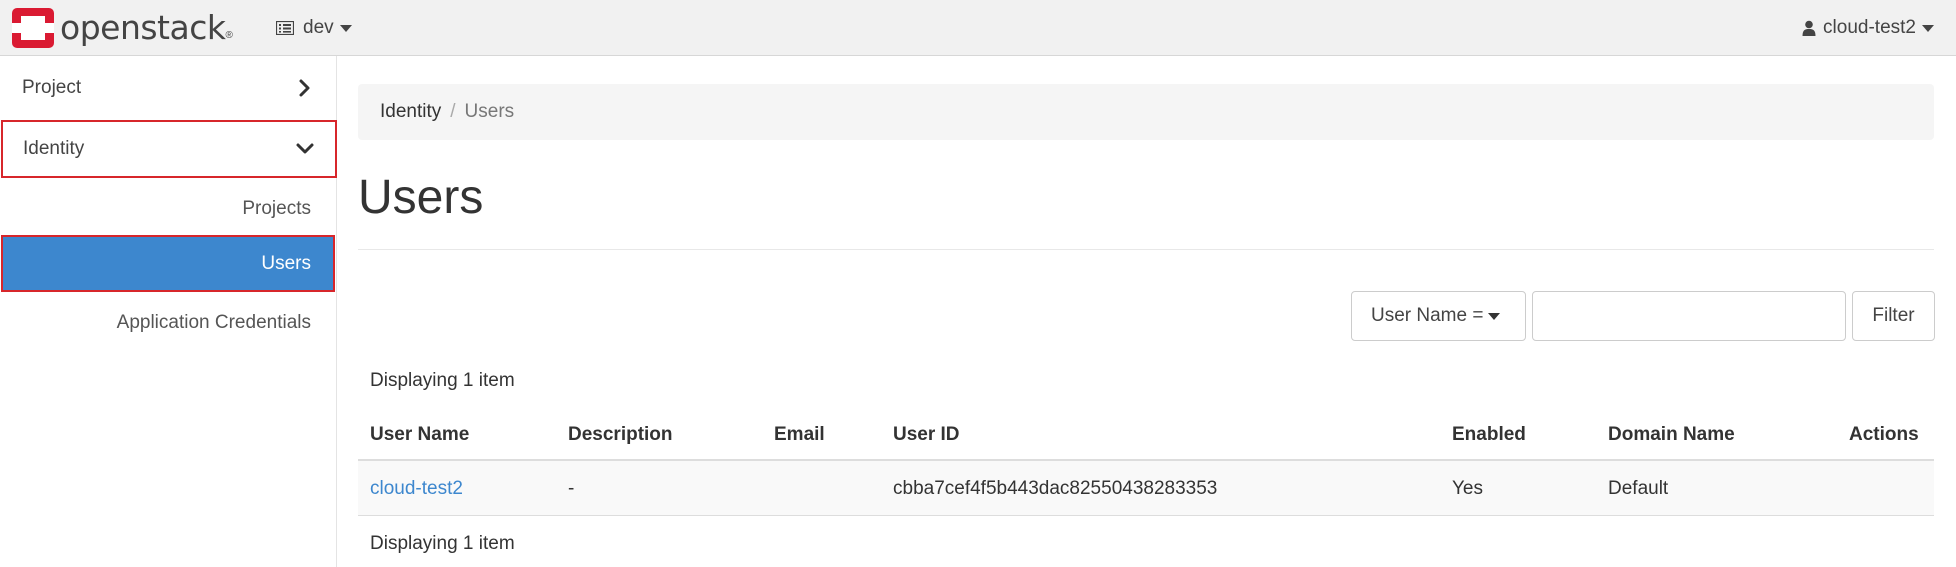  I want to click on item-count-top: Displaying 1 item, so click(442, 380).